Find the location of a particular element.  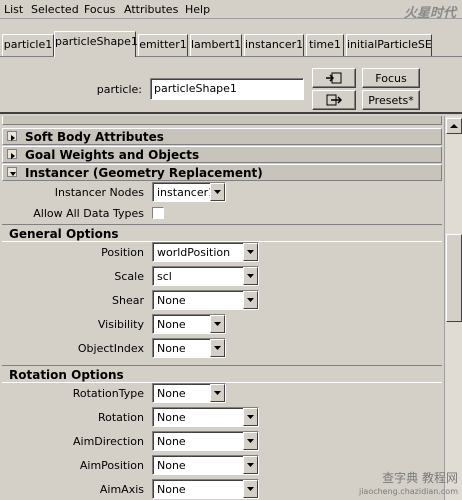

menu-focus: Focus is located at coordinates (99, 9).